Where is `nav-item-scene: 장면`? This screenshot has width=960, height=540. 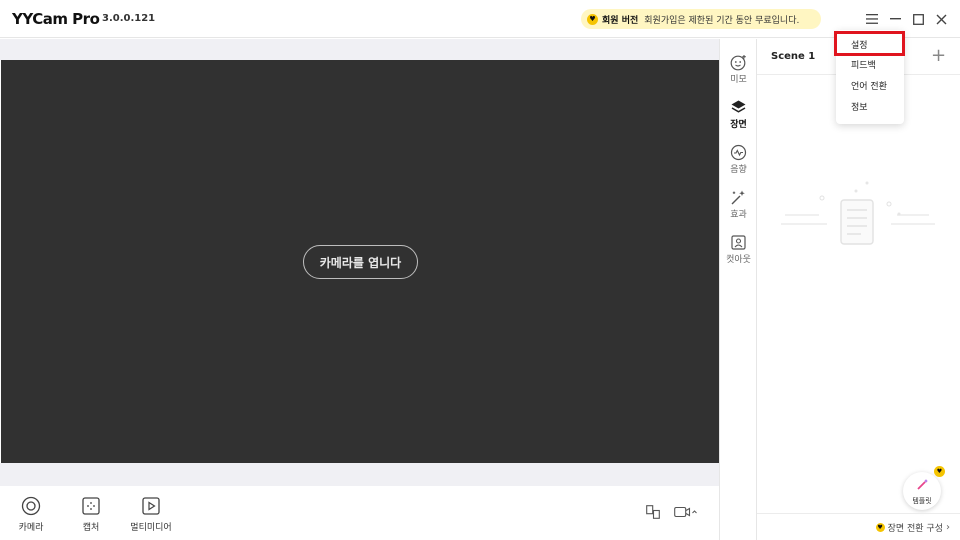 nav-item-scene: 장면 is located at coordinates (738, 114).